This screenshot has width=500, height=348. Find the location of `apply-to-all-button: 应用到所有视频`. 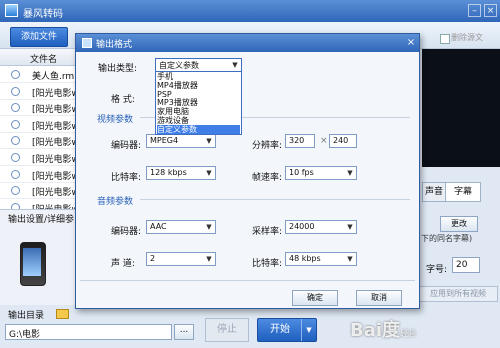

apply-to-all-button: 应用到所有视频 is located at coordinates (458, 294).